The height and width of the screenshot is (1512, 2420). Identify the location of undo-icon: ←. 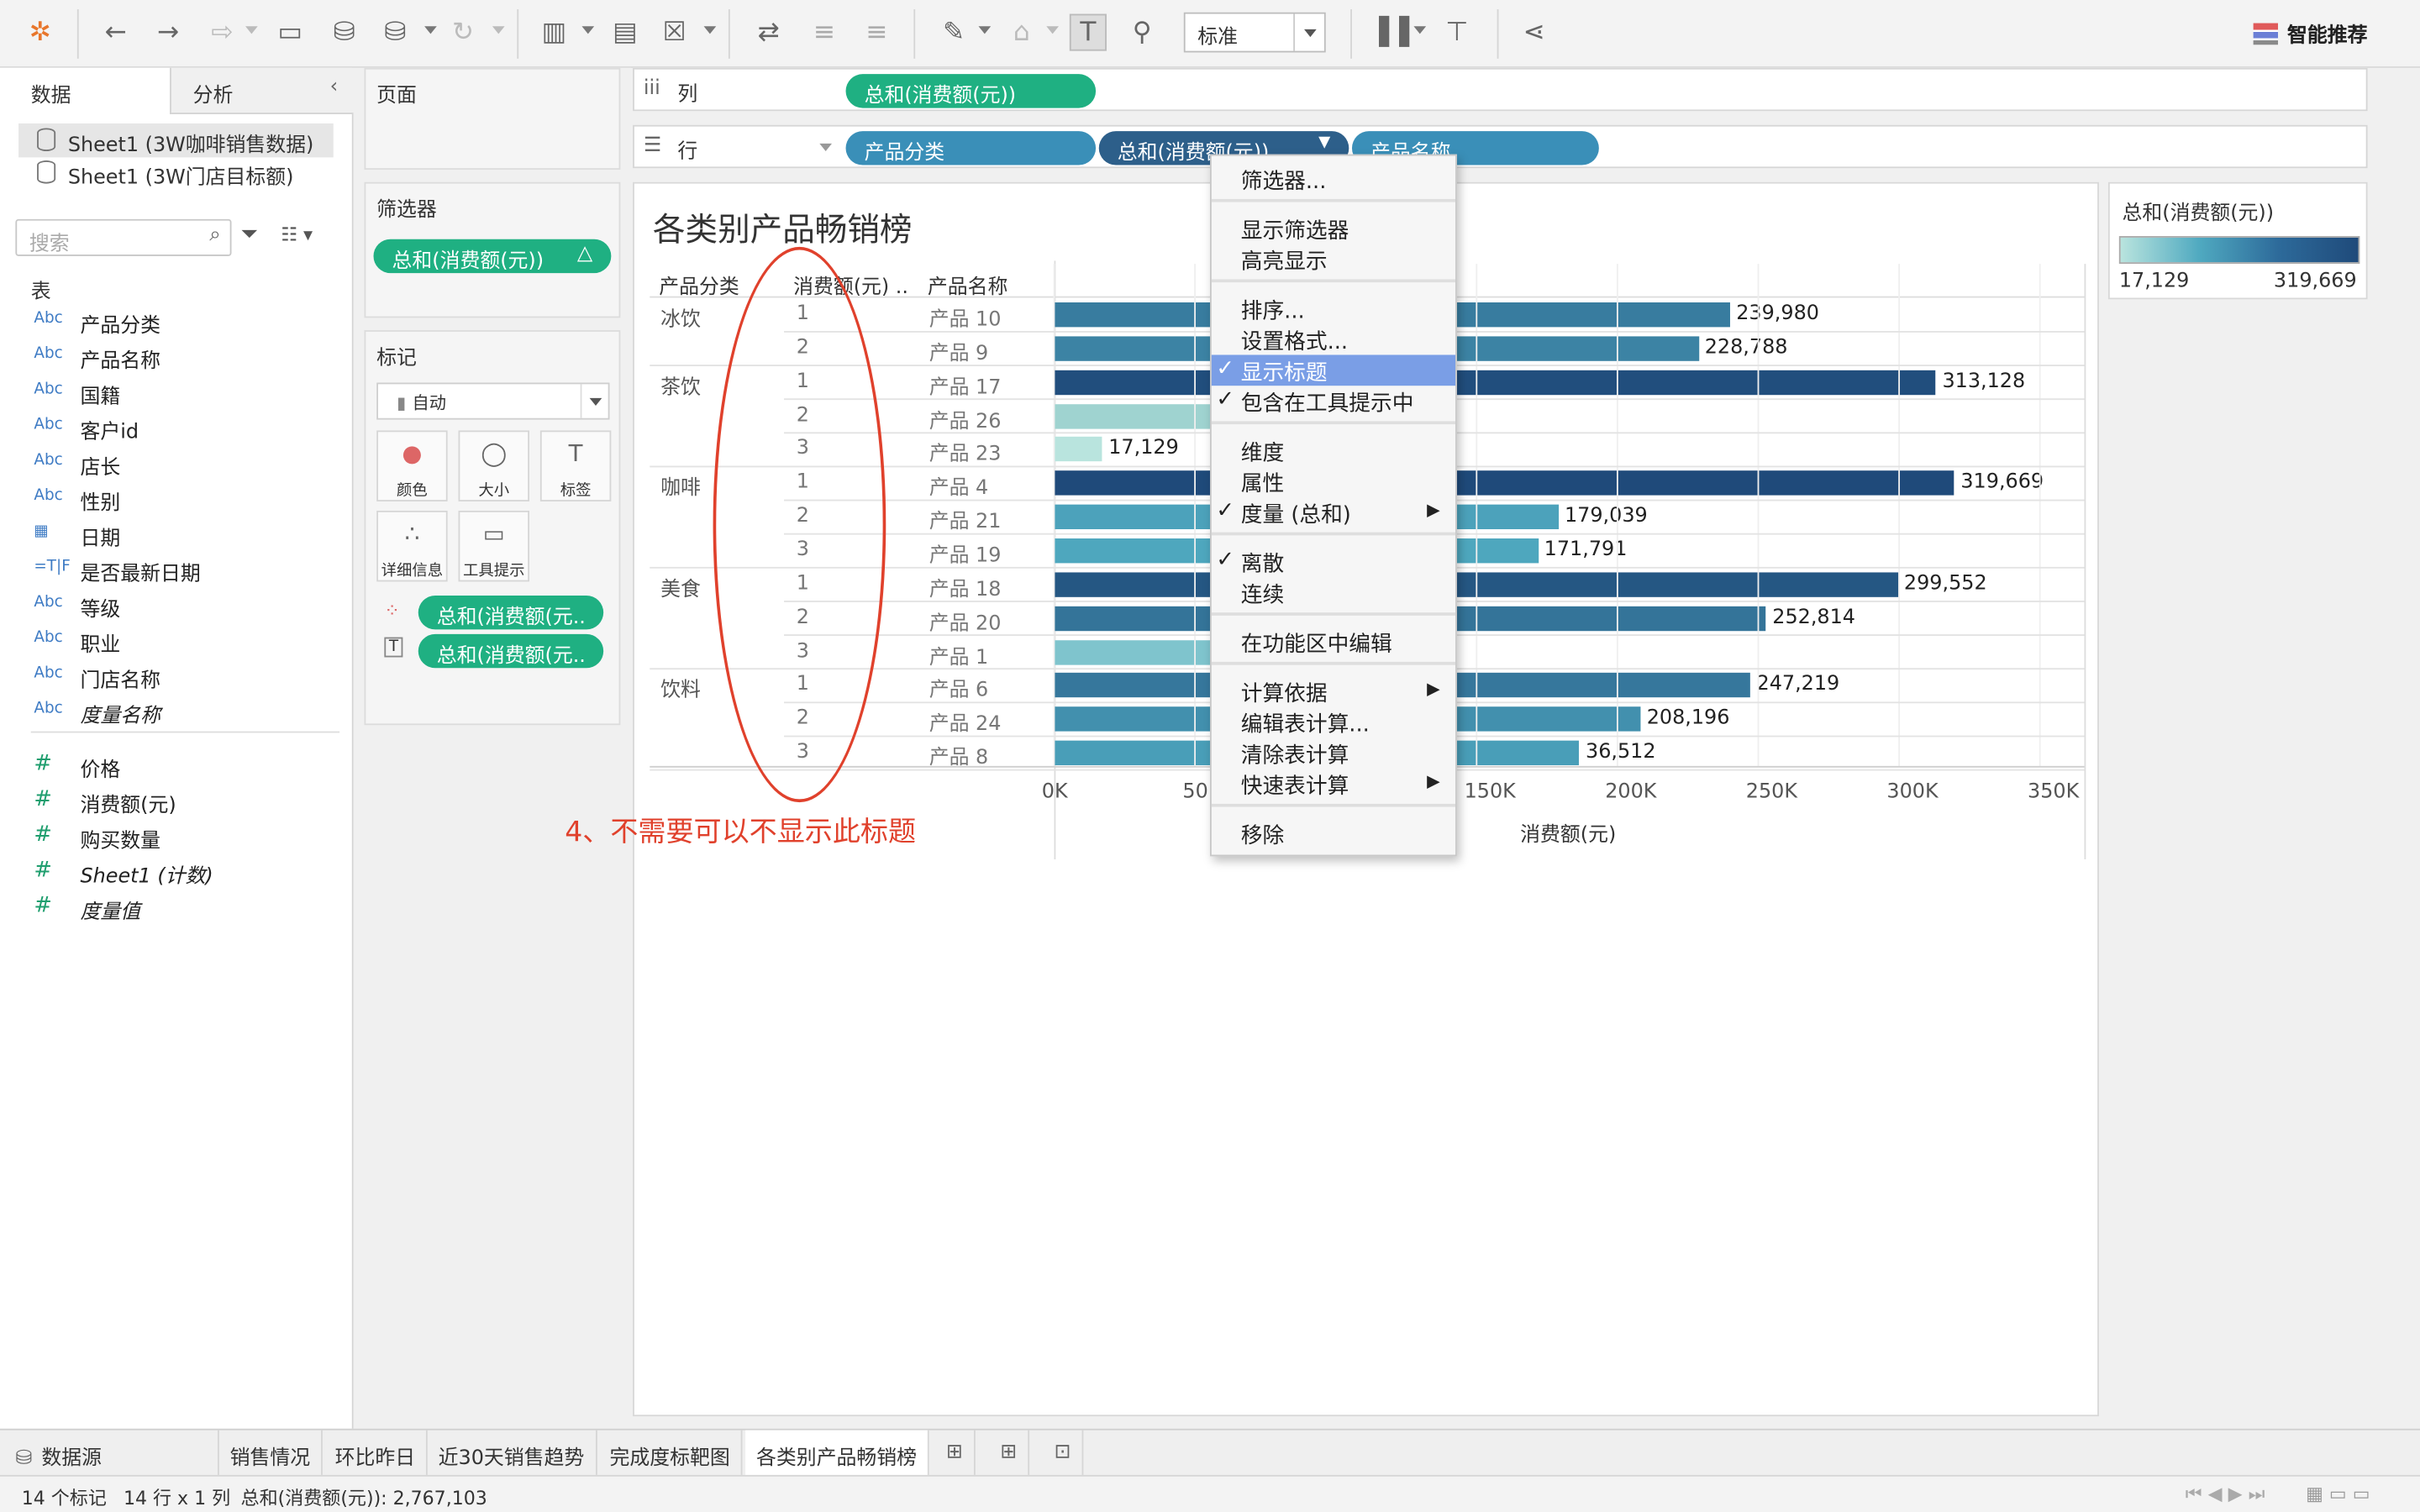
(116, 32).